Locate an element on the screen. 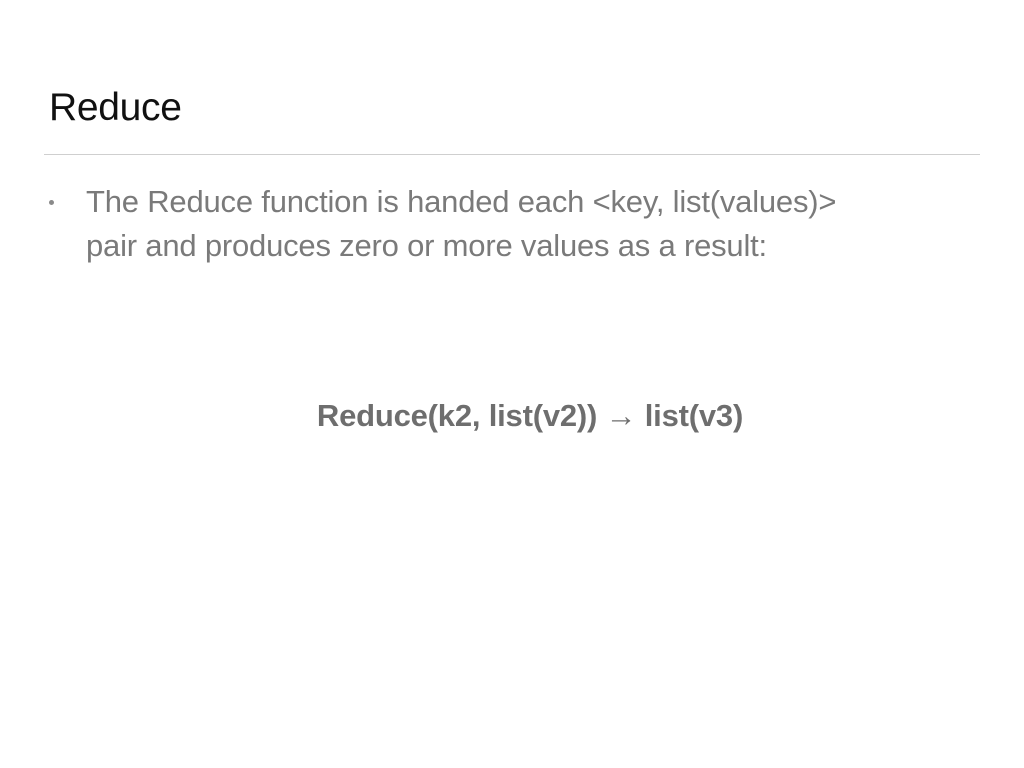 Image resolution: width=1024 pixels, height=768 pixels. title-divider is located at coordinates (512, 154).